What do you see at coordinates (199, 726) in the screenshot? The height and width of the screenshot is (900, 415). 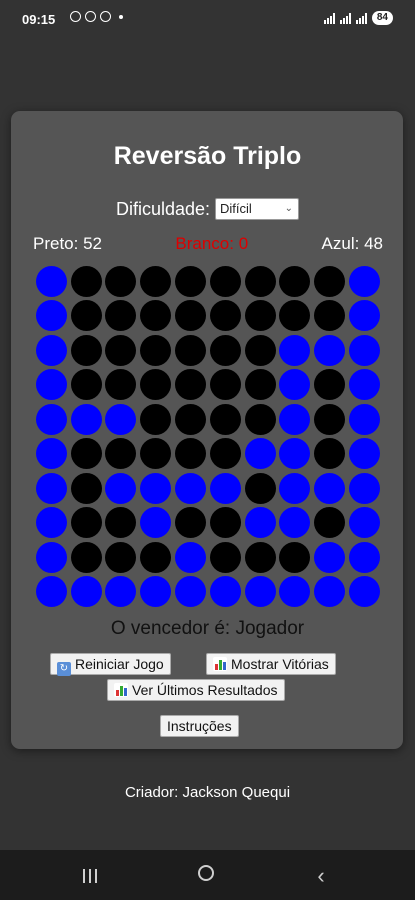 I see `instructions-button: Instruções` at bounding box center [199, 726].